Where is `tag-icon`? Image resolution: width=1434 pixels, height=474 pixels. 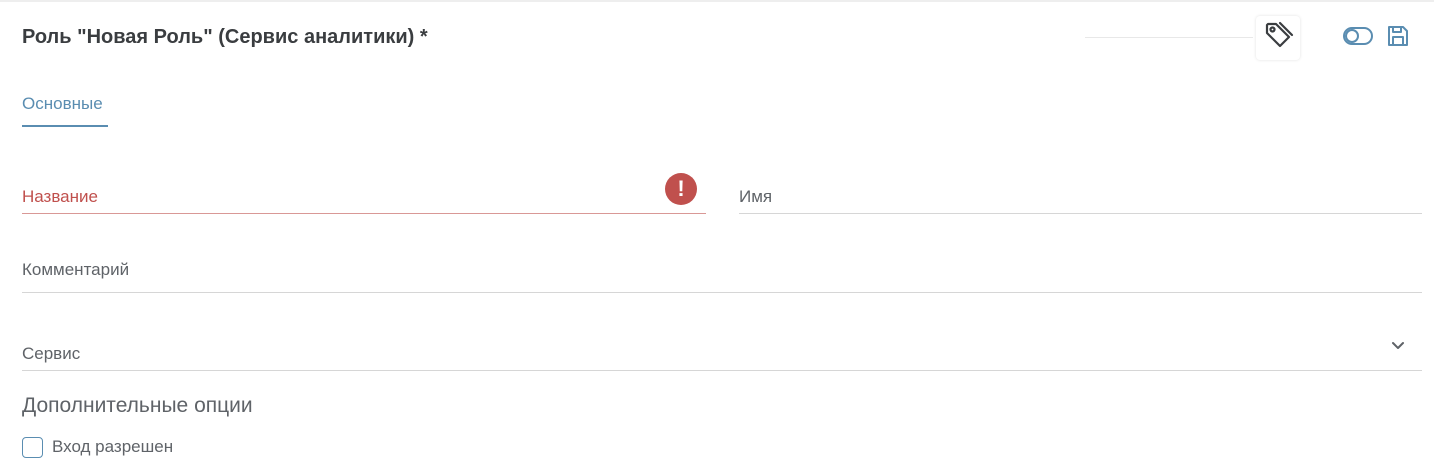 tag-icon is located at coordinates (1278, 38).